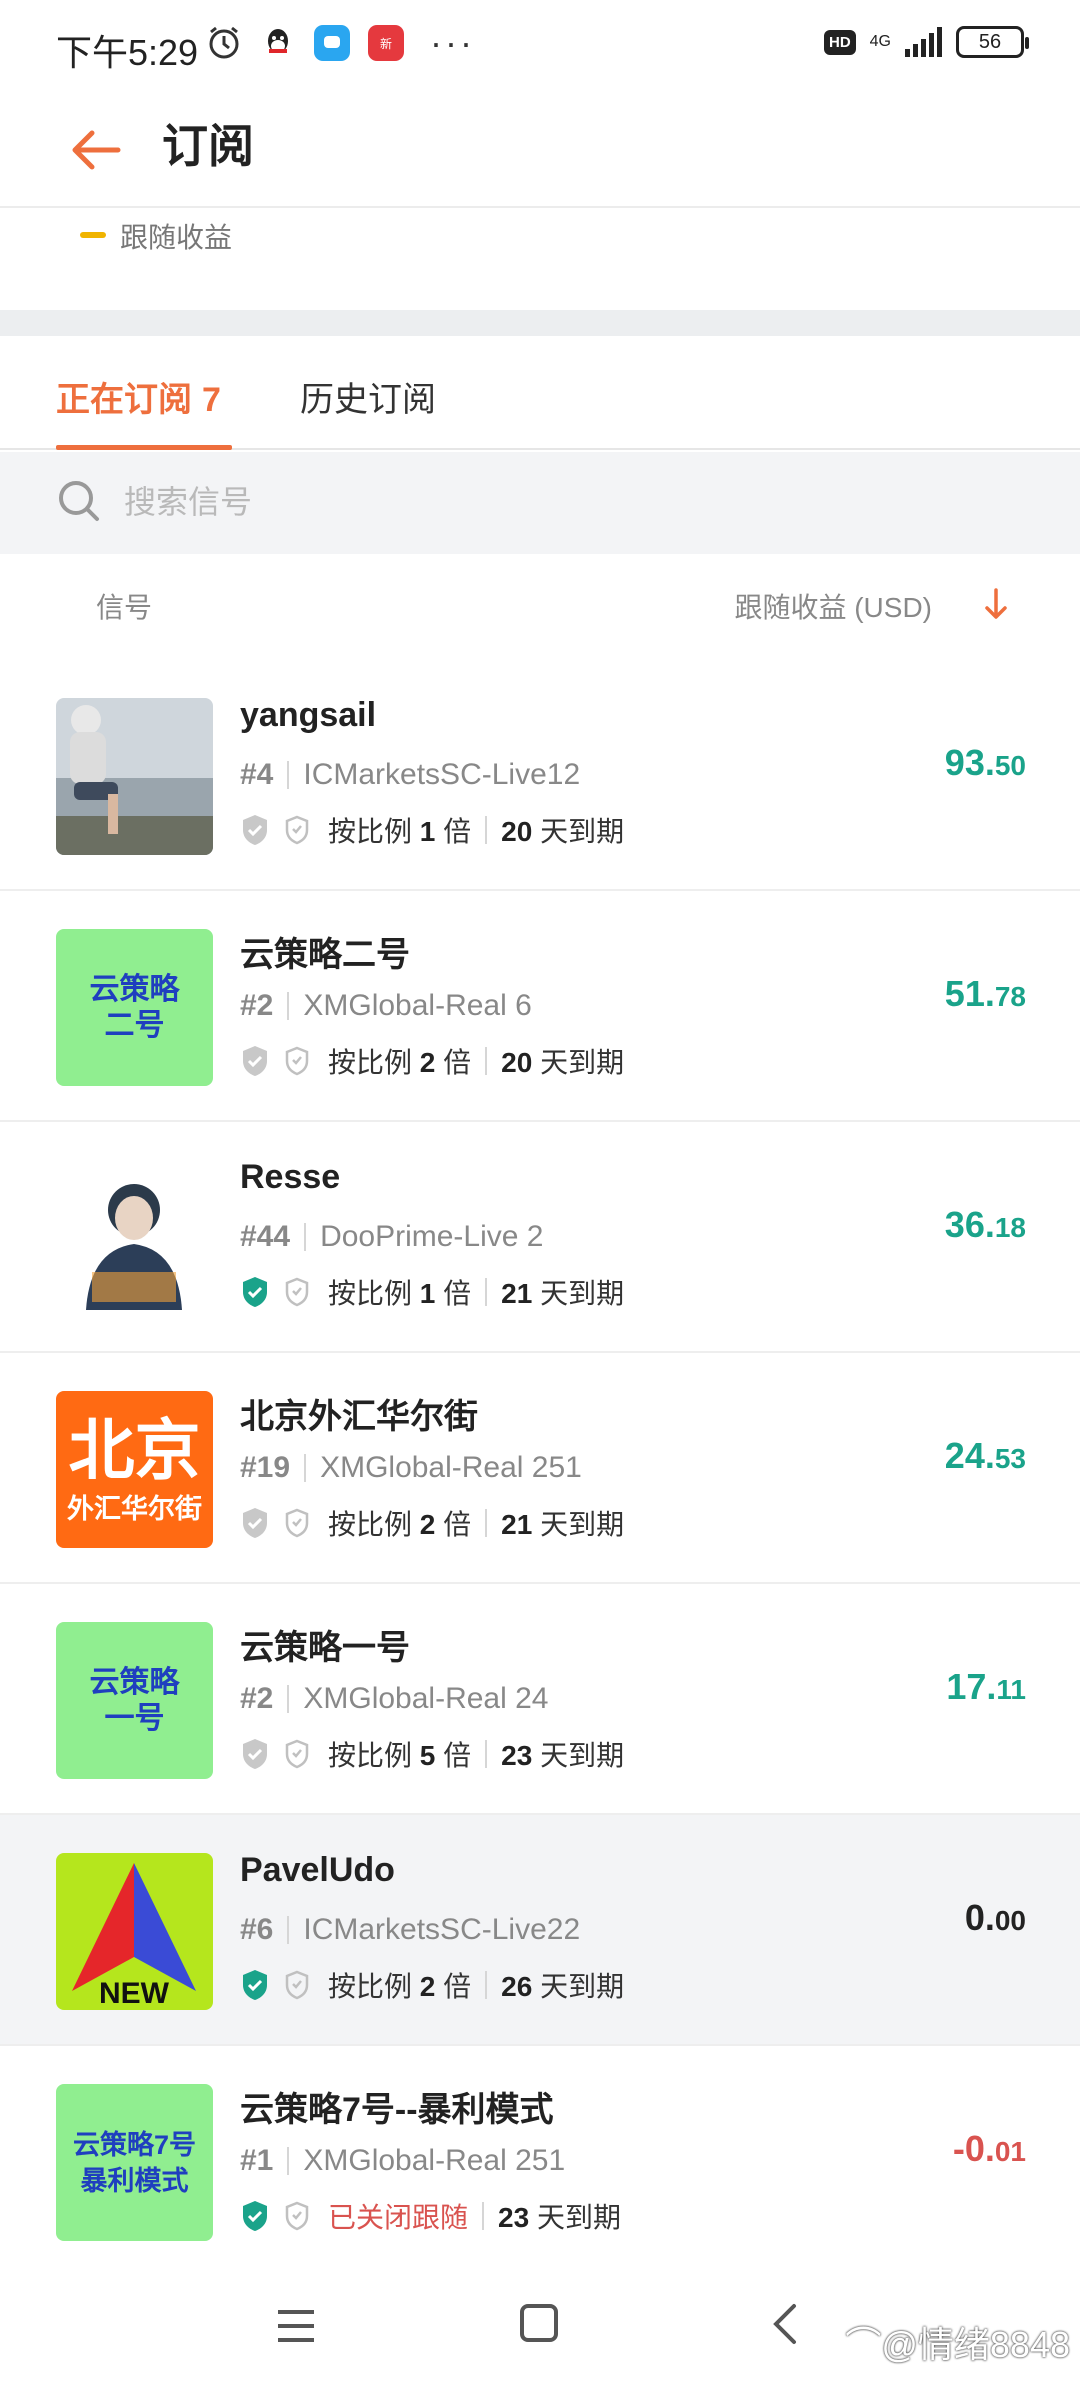  What do you see at coordinates (176, 237) in the screenshot?
I see `legend-label: 跟随收益` at bounding box center [176, 237].